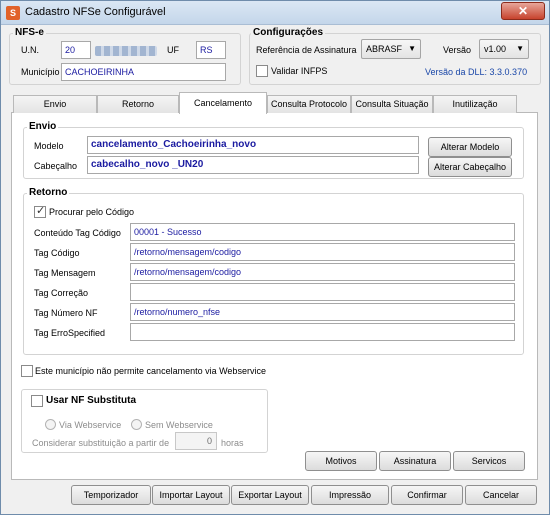  I want to click on retorno-row-label: Conteúdo Tag Código, so click(77, 233).